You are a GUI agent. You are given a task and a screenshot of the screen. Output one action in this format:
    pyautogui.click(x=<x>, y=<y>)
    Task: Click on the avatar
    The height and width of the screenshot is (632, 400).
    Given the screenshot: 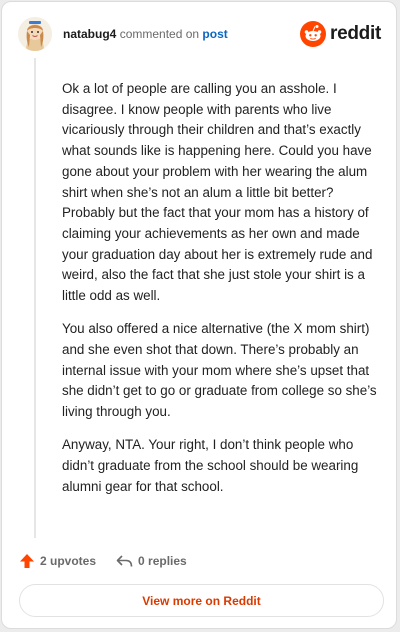 What is the action you would take?
    pyautogui.click(x=35, y=34)
    